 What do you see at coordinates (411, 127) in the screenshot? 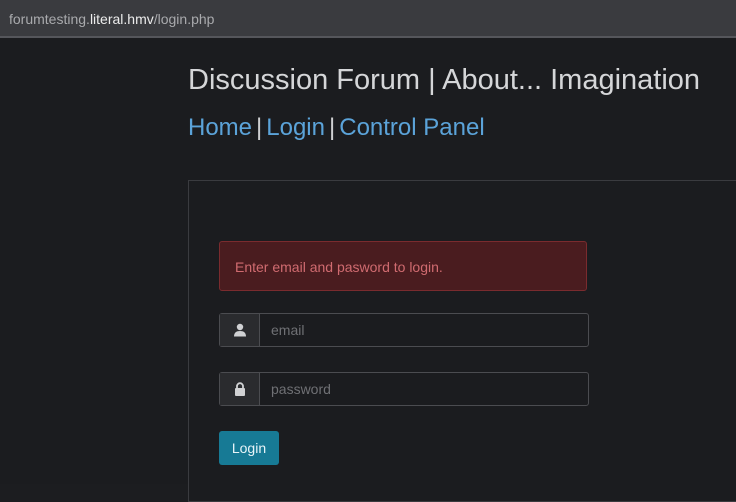
I see `nav-control-panel-link: Control Panel` at bounding box center [411, 127].